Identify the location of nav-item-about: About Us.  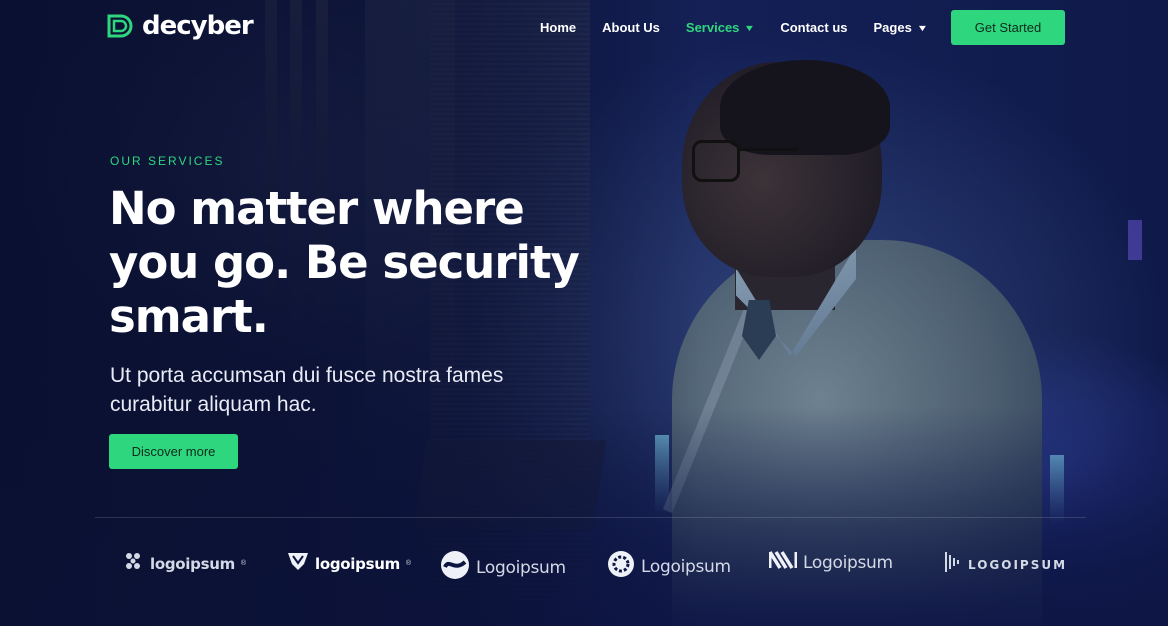
(631, 27).